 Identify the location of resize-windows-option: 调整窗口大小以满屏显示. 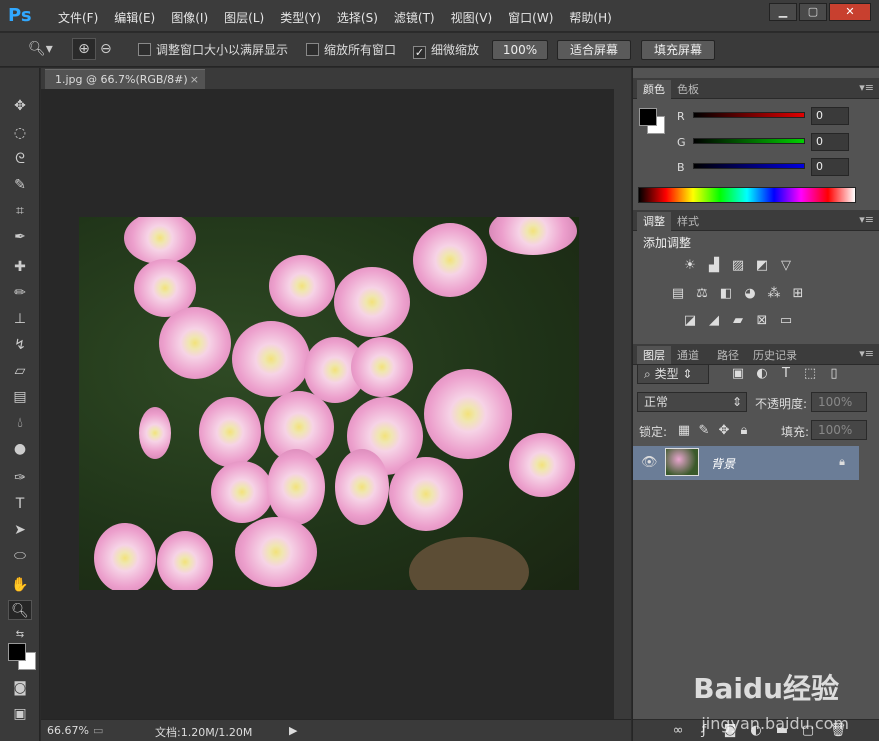
(213, 49).